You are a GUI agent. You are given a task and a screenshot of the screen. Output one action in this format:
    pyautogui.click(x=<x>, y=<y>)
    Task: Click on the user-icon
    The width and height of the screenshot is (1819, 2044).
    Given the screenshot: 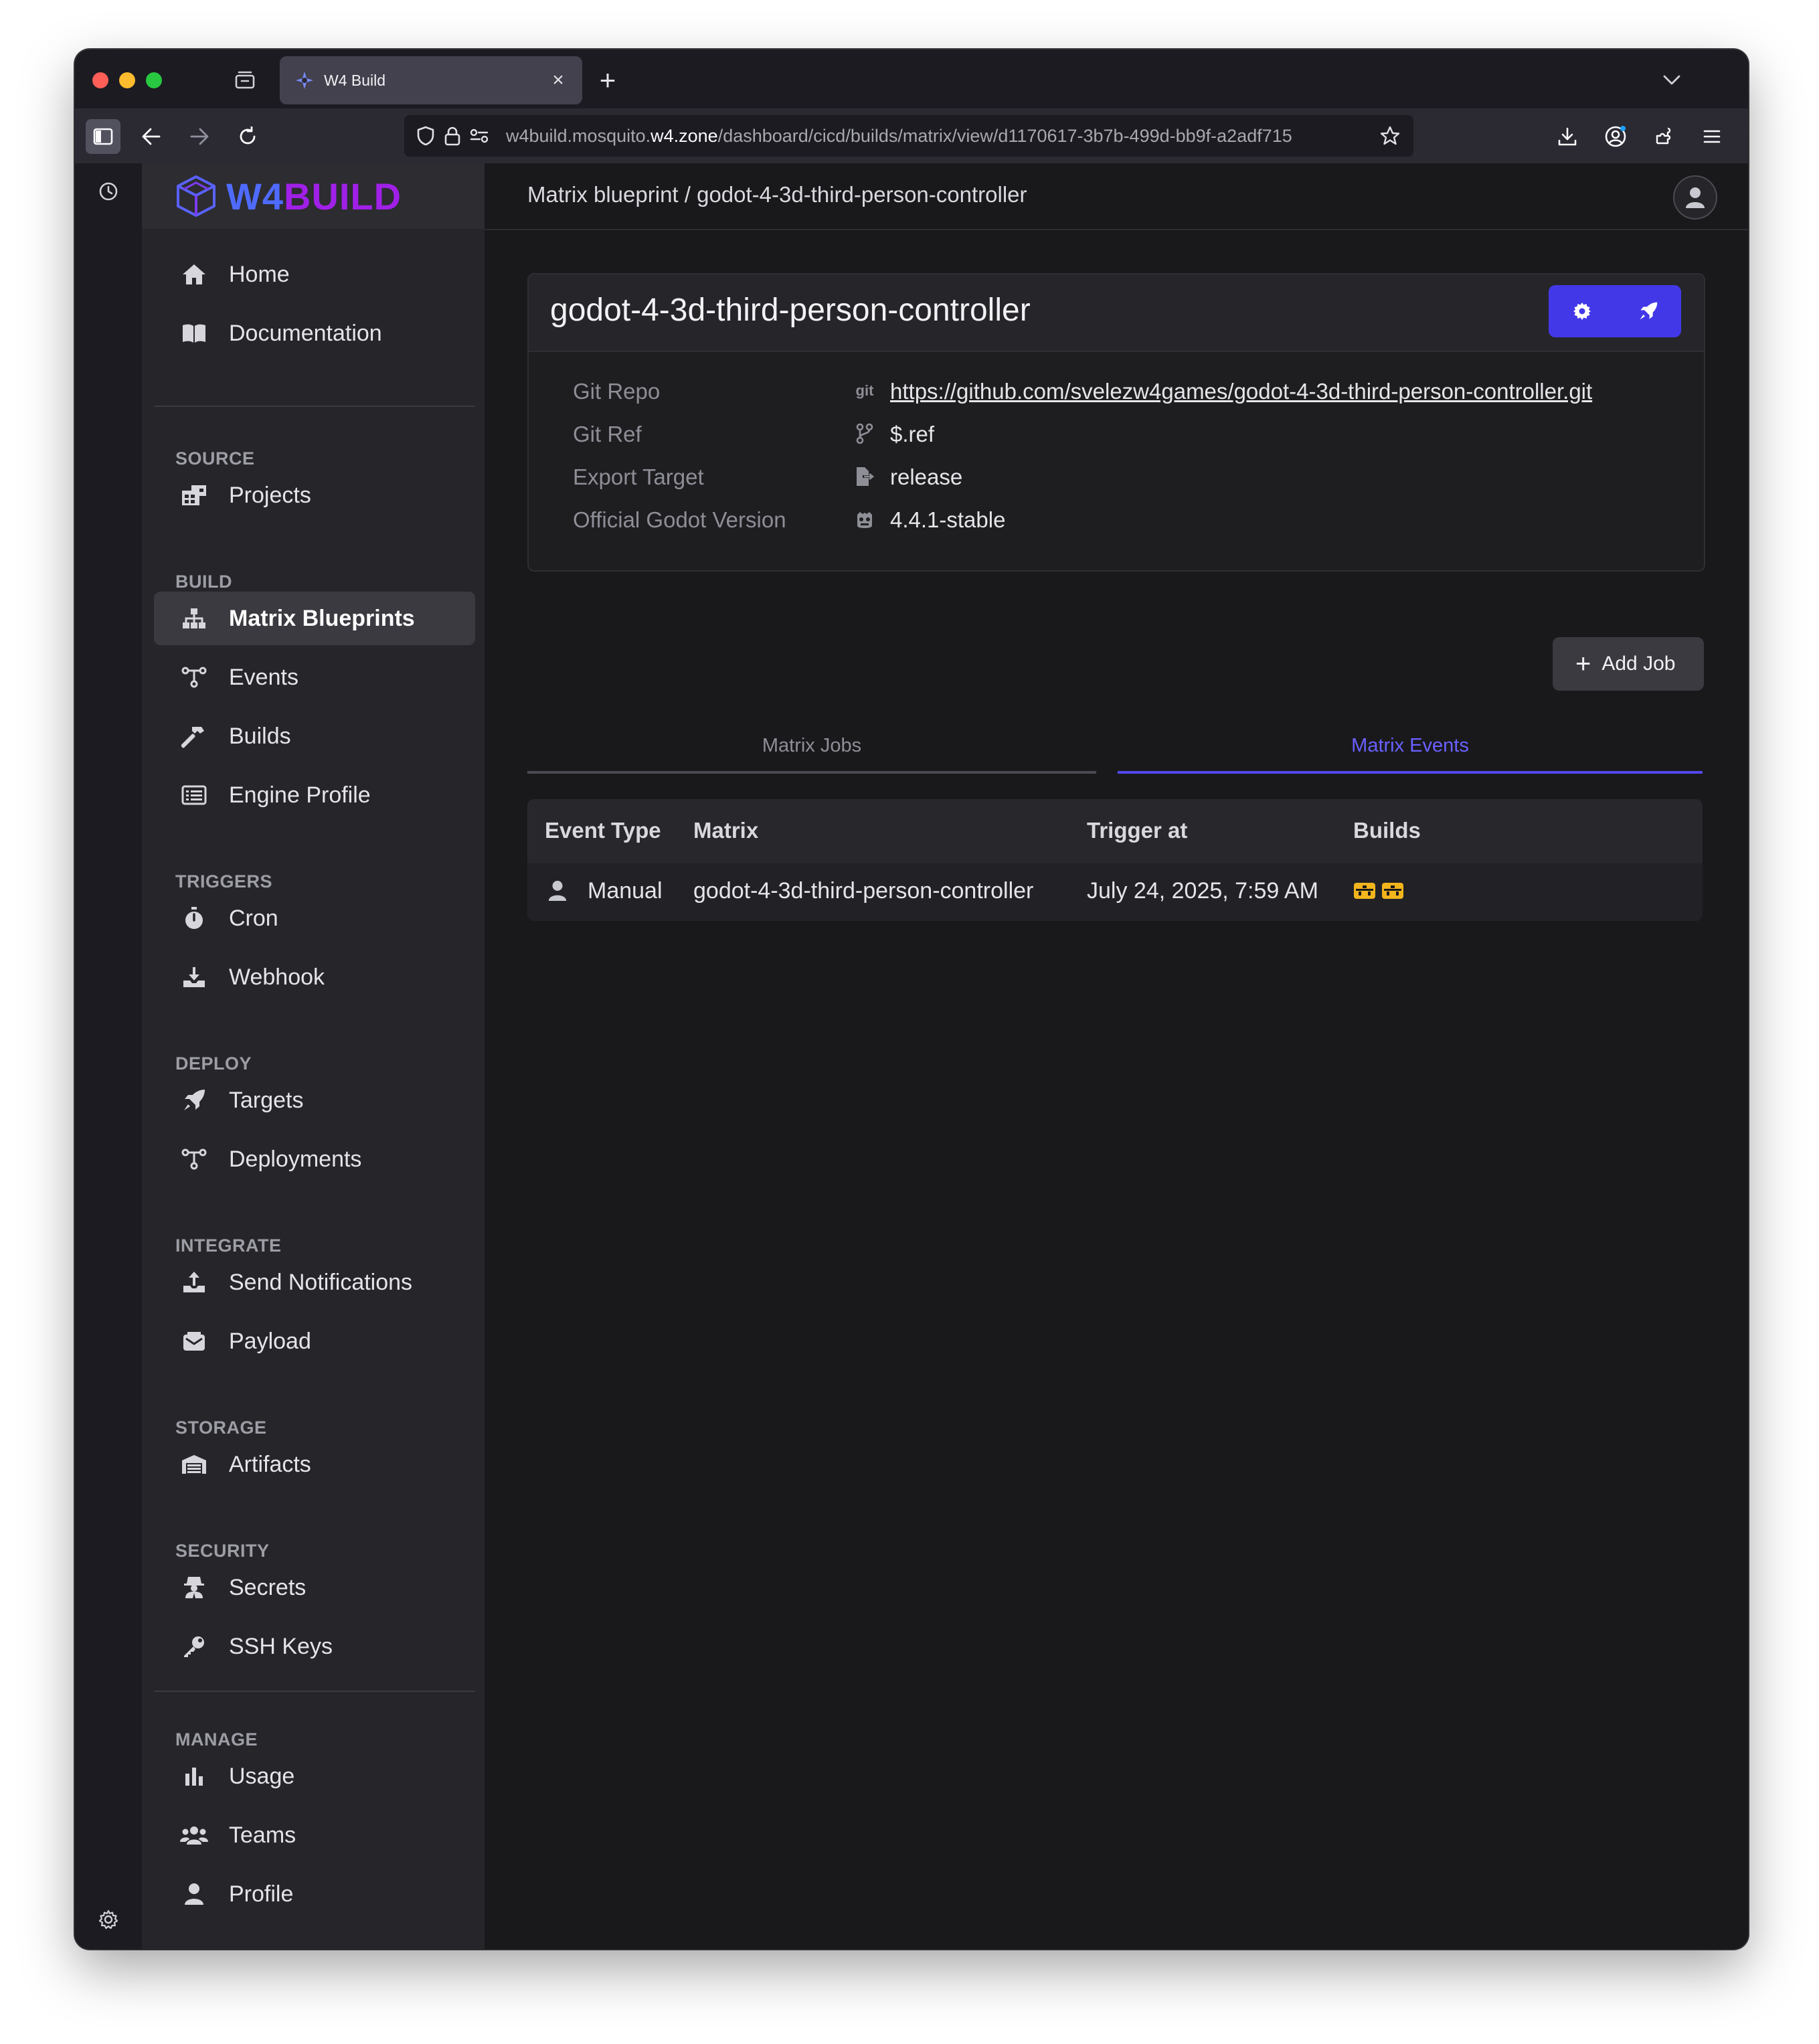 What is the action you would take?
    pyautogui.click(x=557, y=891)
    